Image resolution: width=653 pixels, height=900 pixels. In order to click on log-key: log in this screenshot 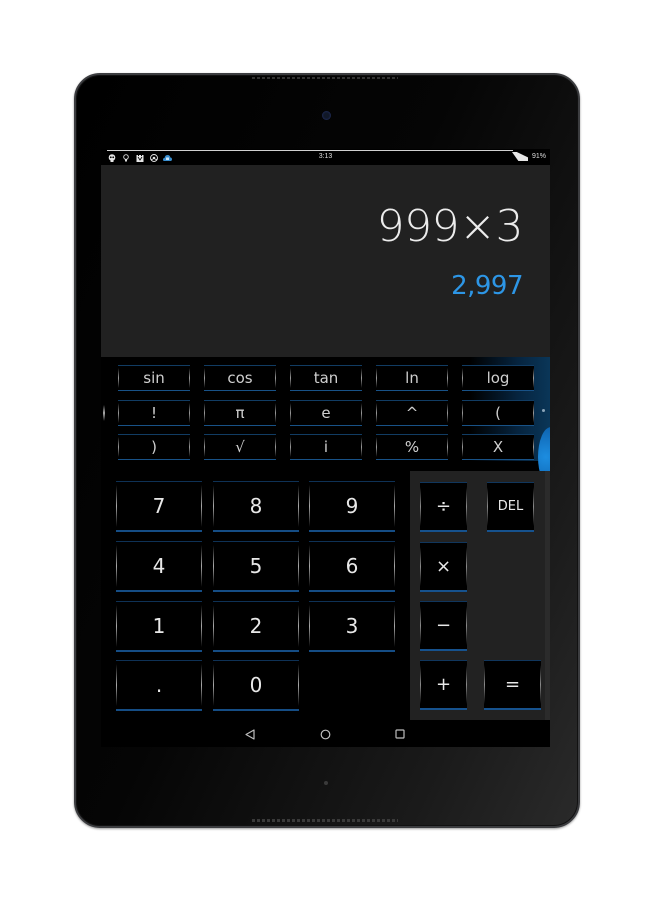, I will do `click(498, 378)`.